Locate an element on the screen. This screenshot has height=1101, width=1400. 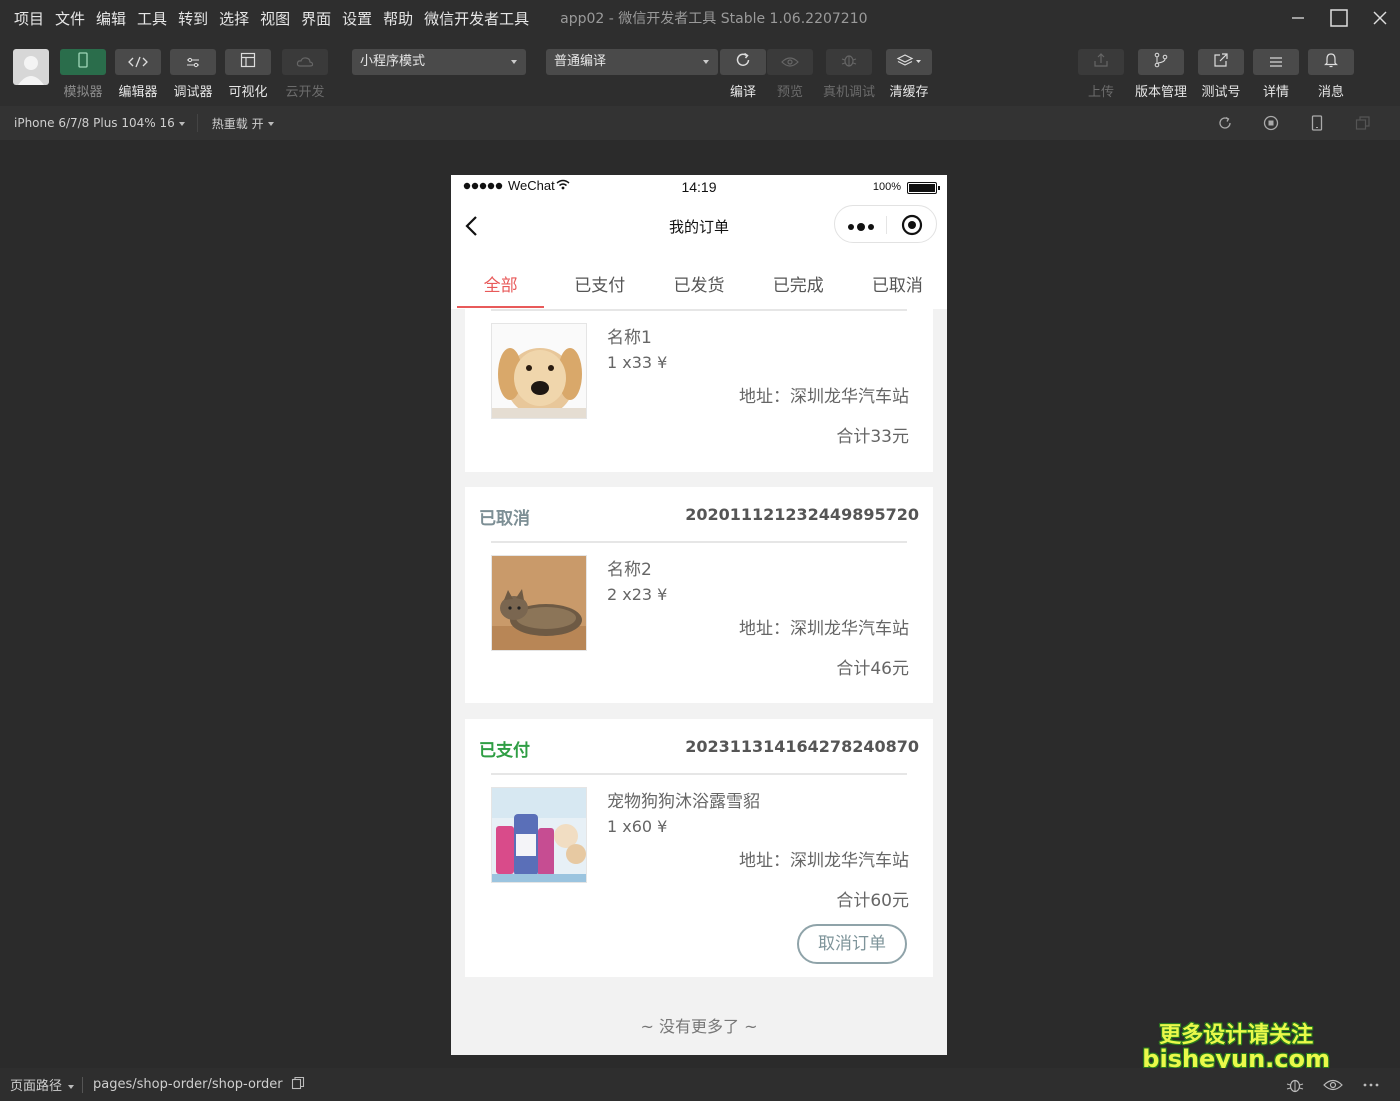
menu-file: 文件 is located at coordinates (70, 18).